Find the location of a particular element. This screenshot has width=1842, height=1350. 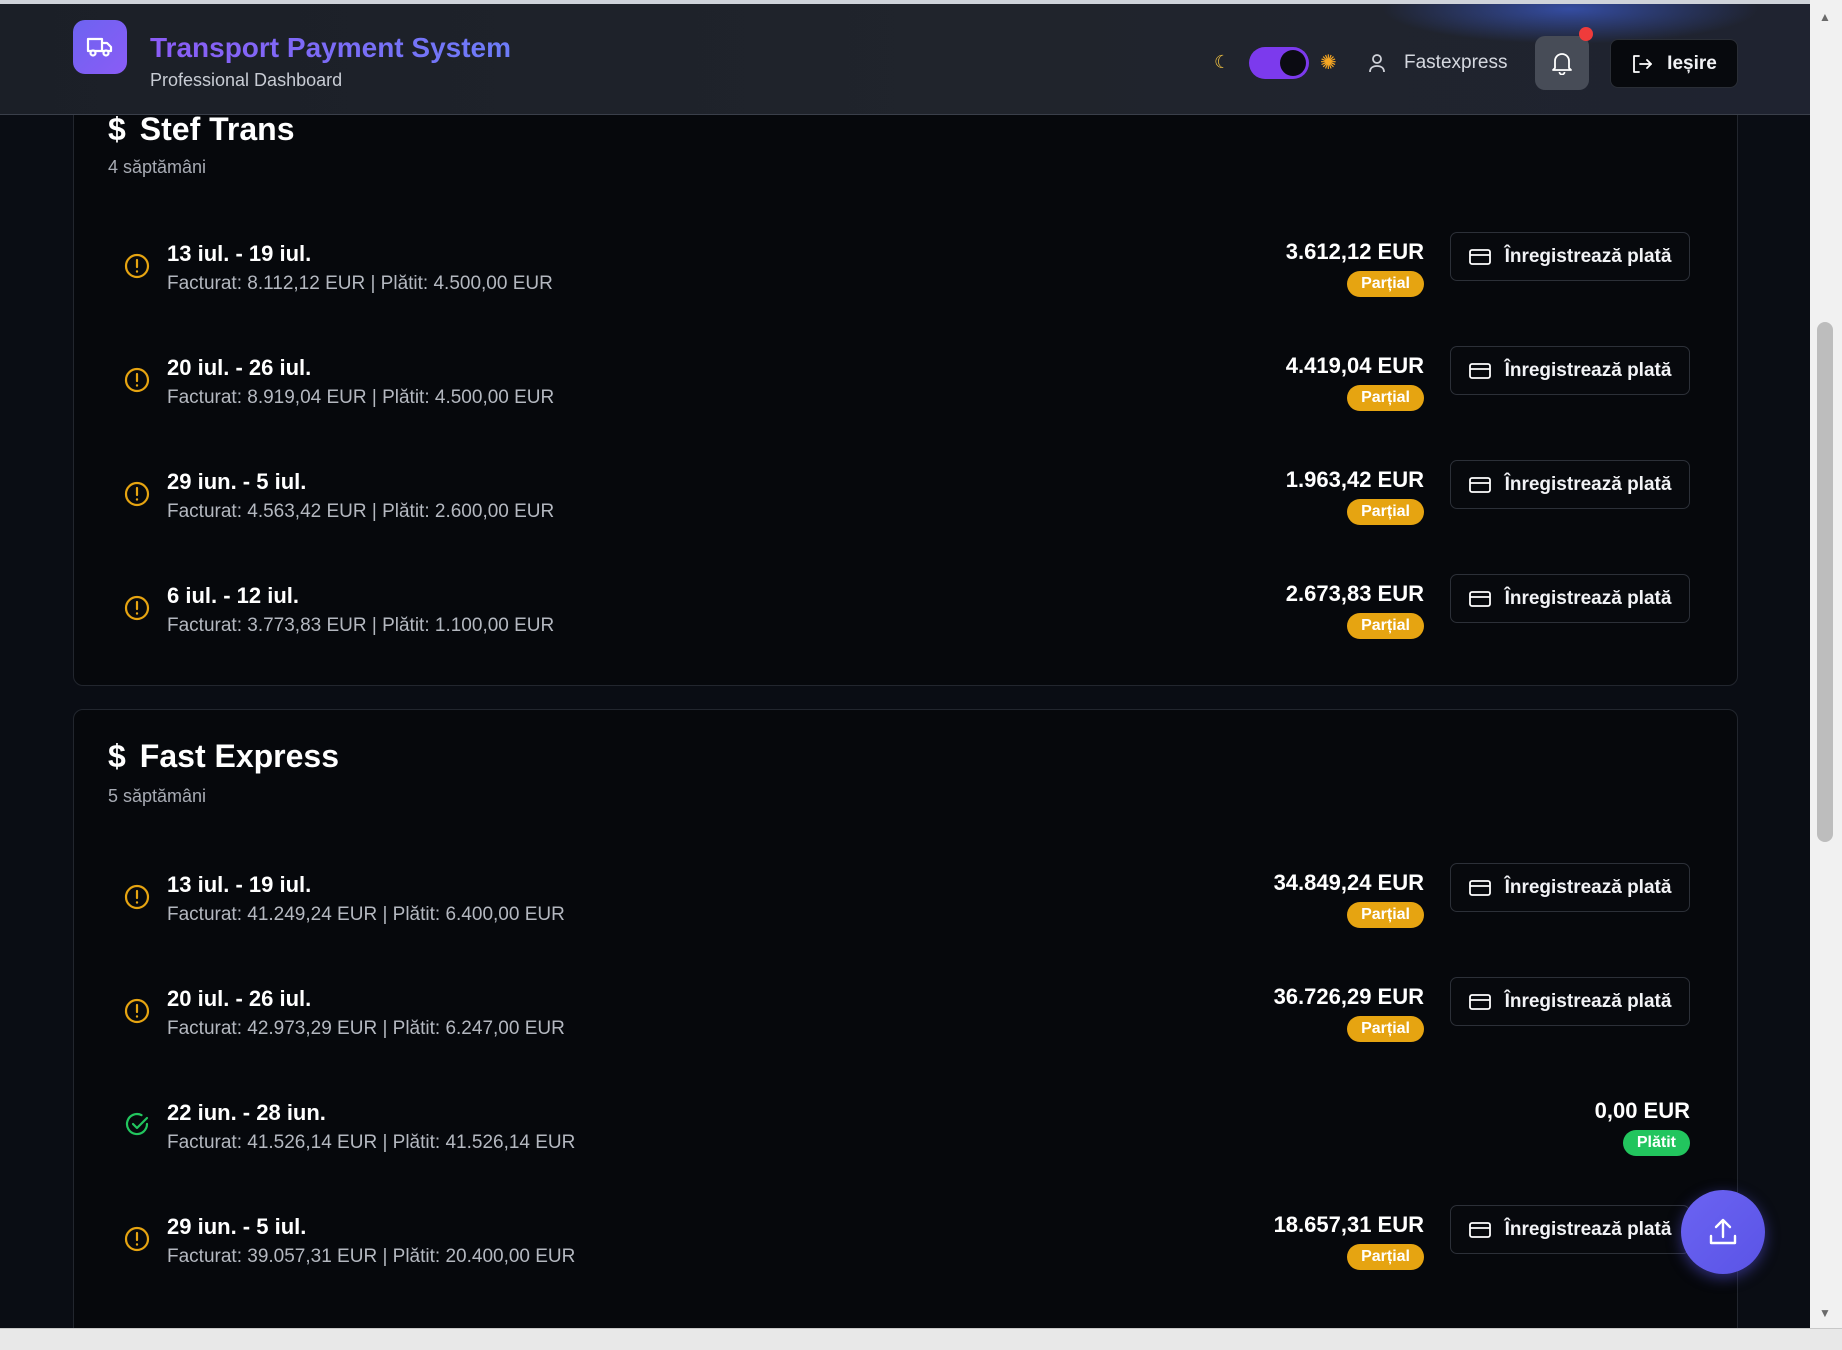

scroll-up-icon: ▲ is located at coordinates (1825, 17).